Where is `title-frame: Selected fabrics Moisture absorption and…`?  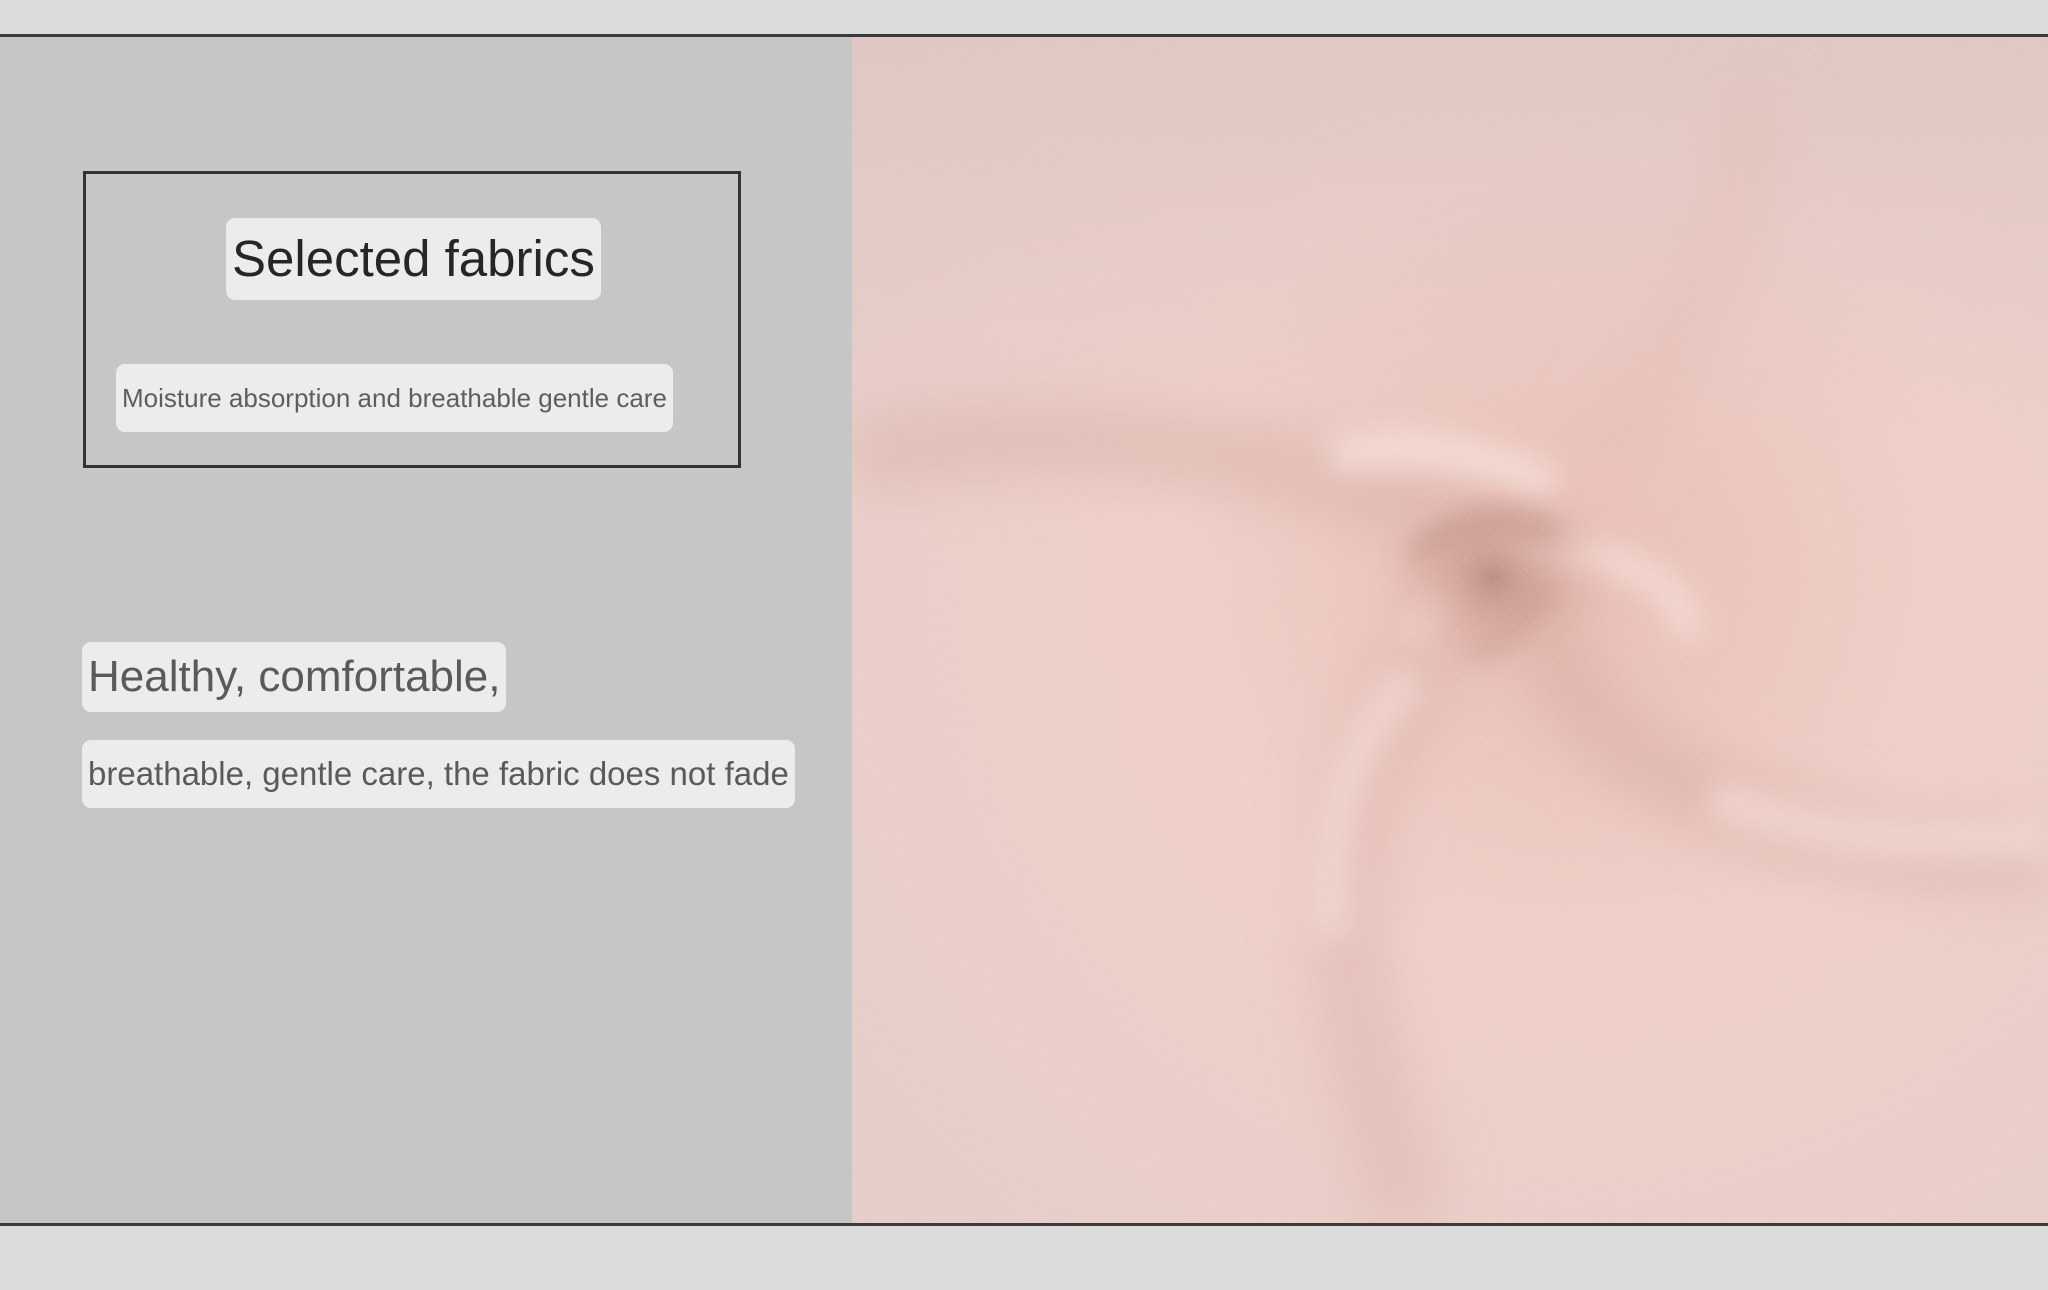
title-frame: Selected fabrics Moisture absorption and… is located at coordinates (412, 319).